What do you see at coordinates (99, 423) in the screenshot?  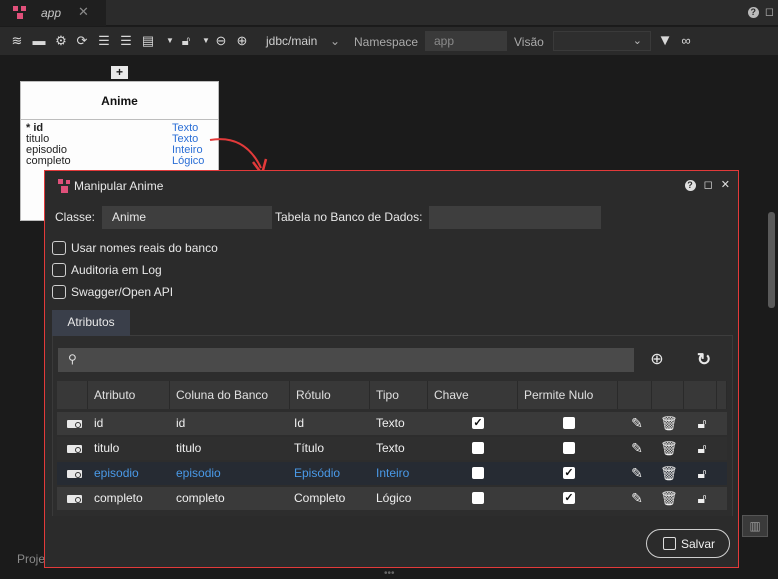 I see `cell-atributo: id` at bounding box center [99, 423].